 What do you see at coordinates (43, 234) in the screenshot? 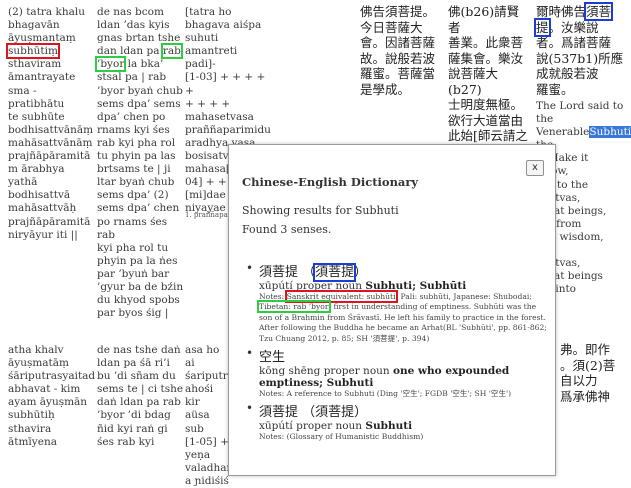
I see `text-line: niryāyur iti ||` at bounding box center [43, 234].